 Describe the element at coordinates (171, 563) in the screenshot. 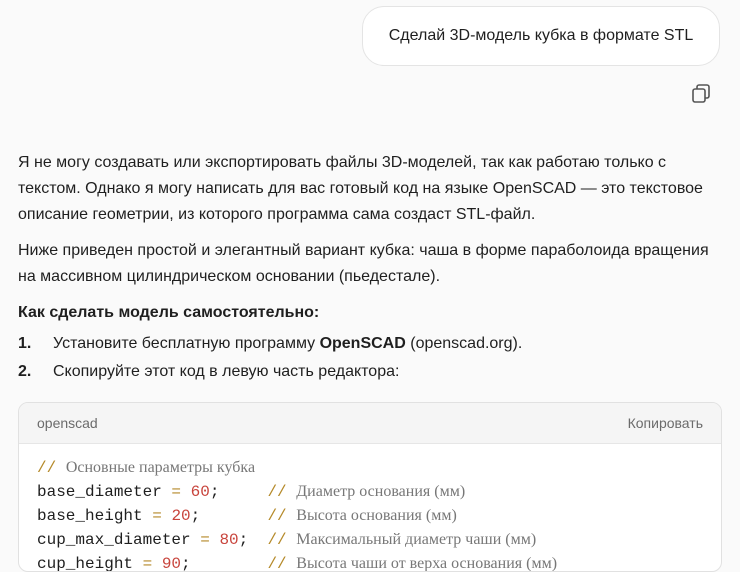

I see `code-number: 90` at that location.